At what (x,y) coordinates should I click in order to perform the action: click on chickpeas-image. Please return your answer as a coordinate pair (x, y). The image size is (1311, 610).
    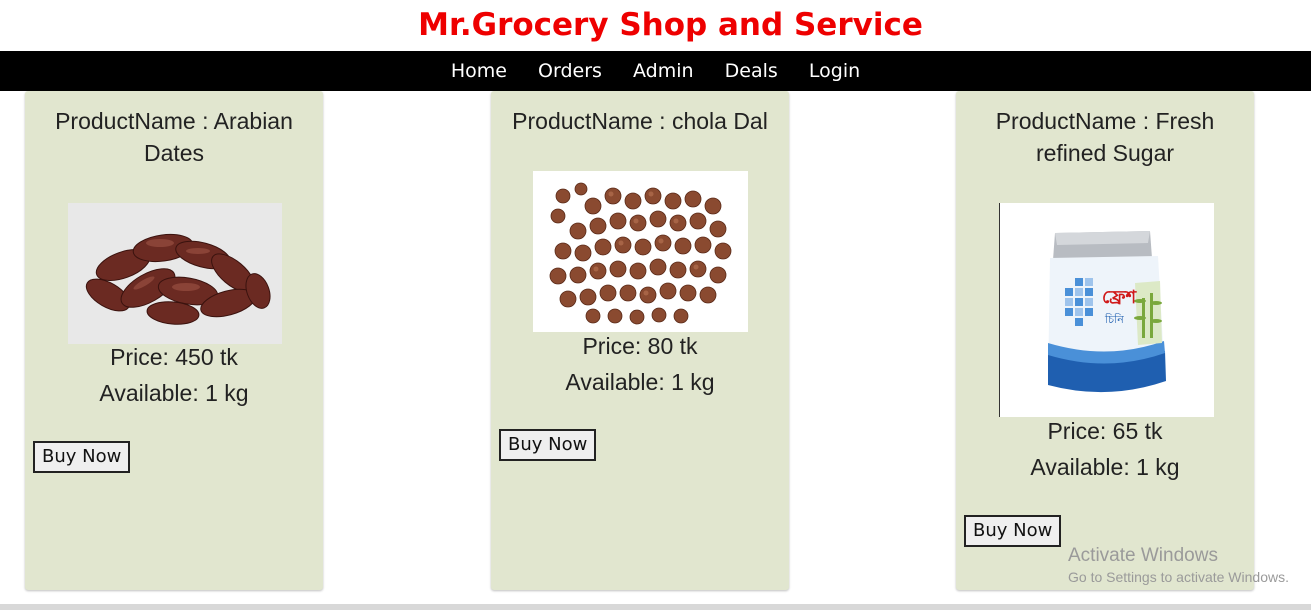
    Looking at the image, I should click on (640, 251).